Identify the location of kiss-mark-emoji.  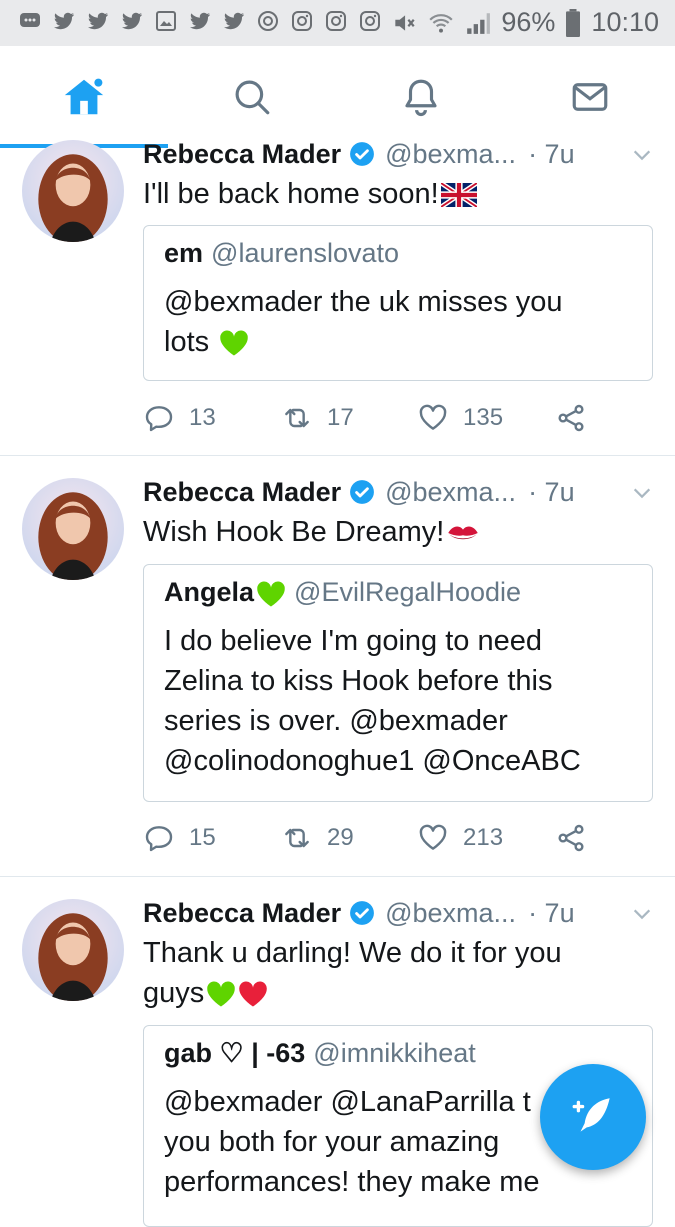
(463, 533).